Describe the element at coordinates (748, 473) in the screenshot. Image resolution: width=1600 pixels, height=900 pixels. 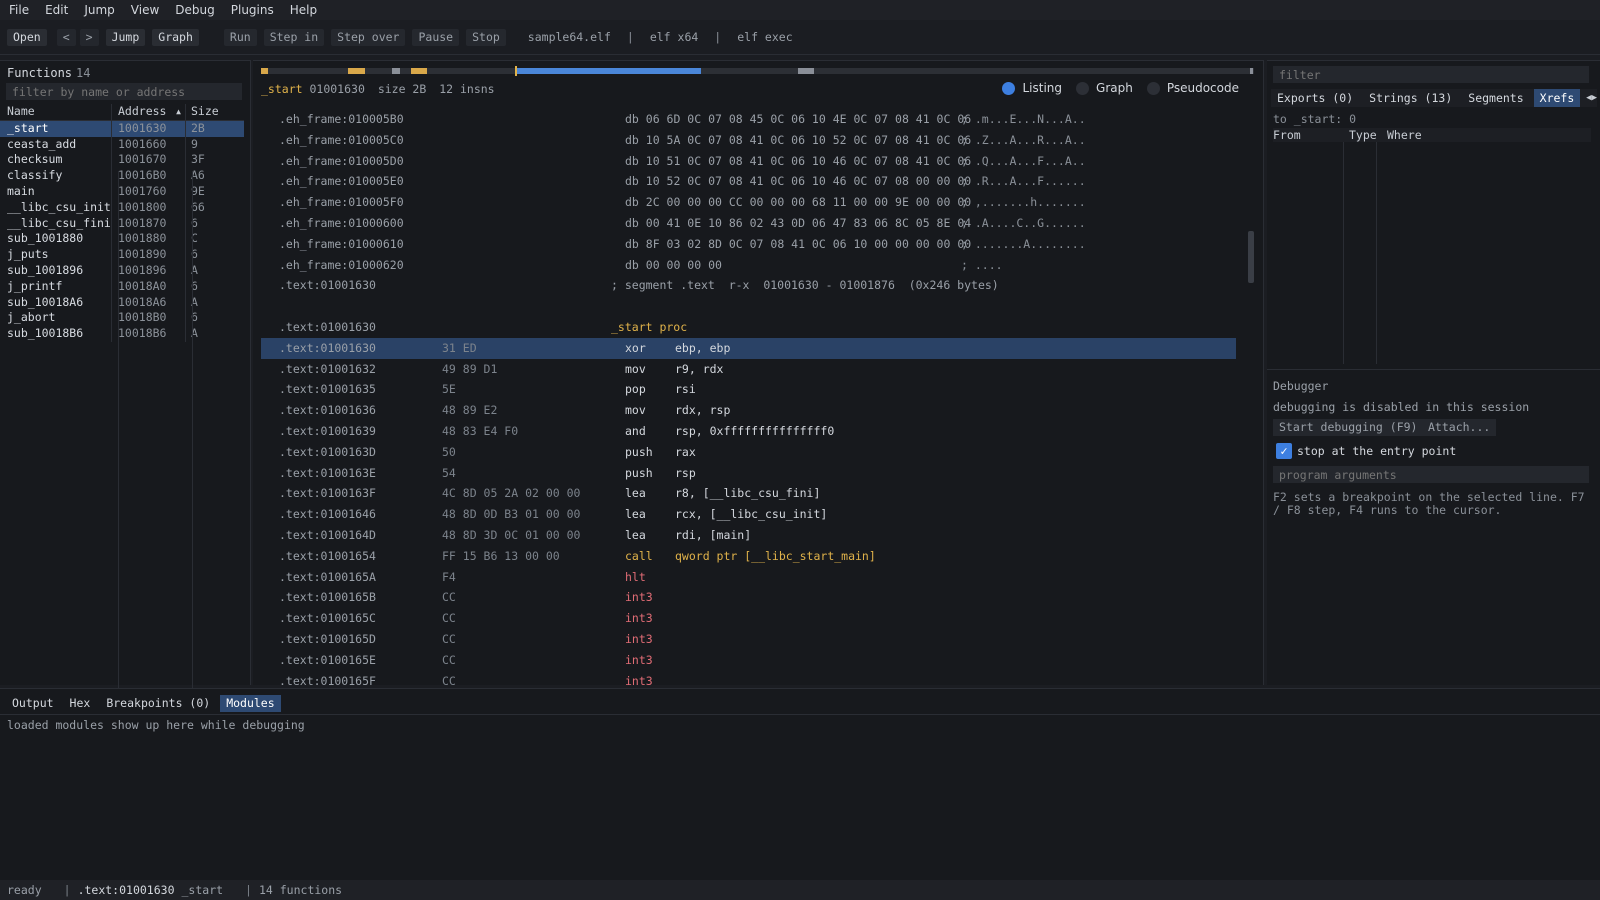
I see `listing-line: .text:0100163E 54 push rsp` at that location.